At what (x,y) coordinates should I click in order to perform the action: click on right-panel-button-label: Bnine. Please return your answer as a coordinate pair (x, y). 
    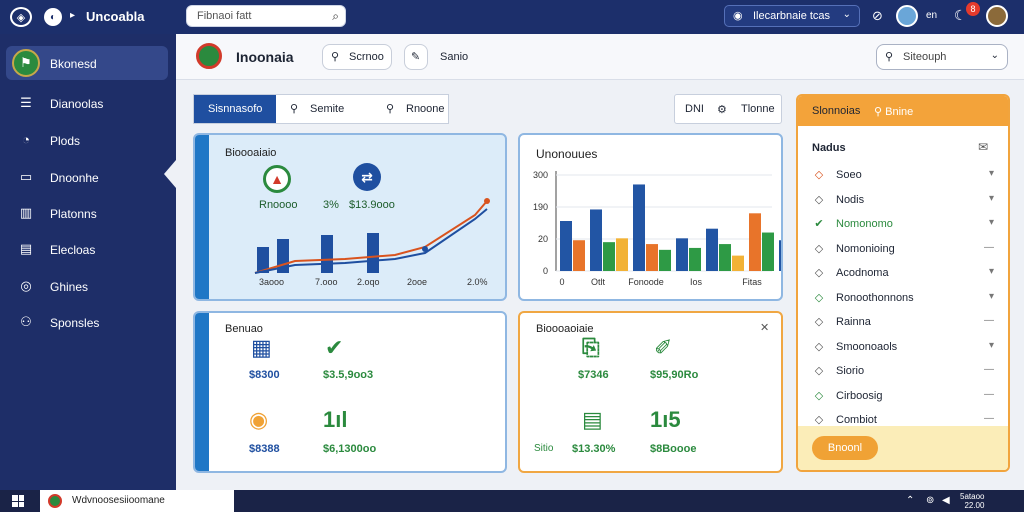
    Looking at the image, I should click on (899, 112).